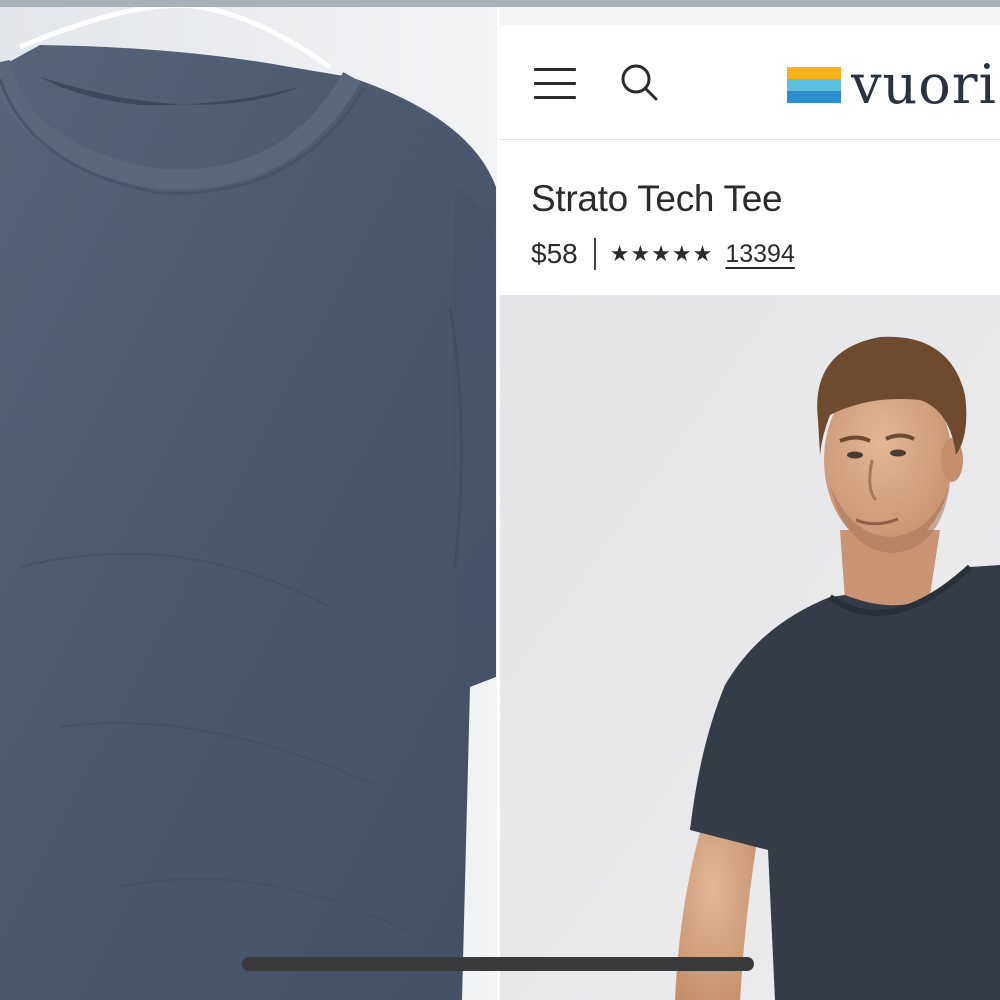 Image resolution: width=1000 pixels, height=1000 pixels. I want to click on review-count-link: 13394, so click(760, 254).